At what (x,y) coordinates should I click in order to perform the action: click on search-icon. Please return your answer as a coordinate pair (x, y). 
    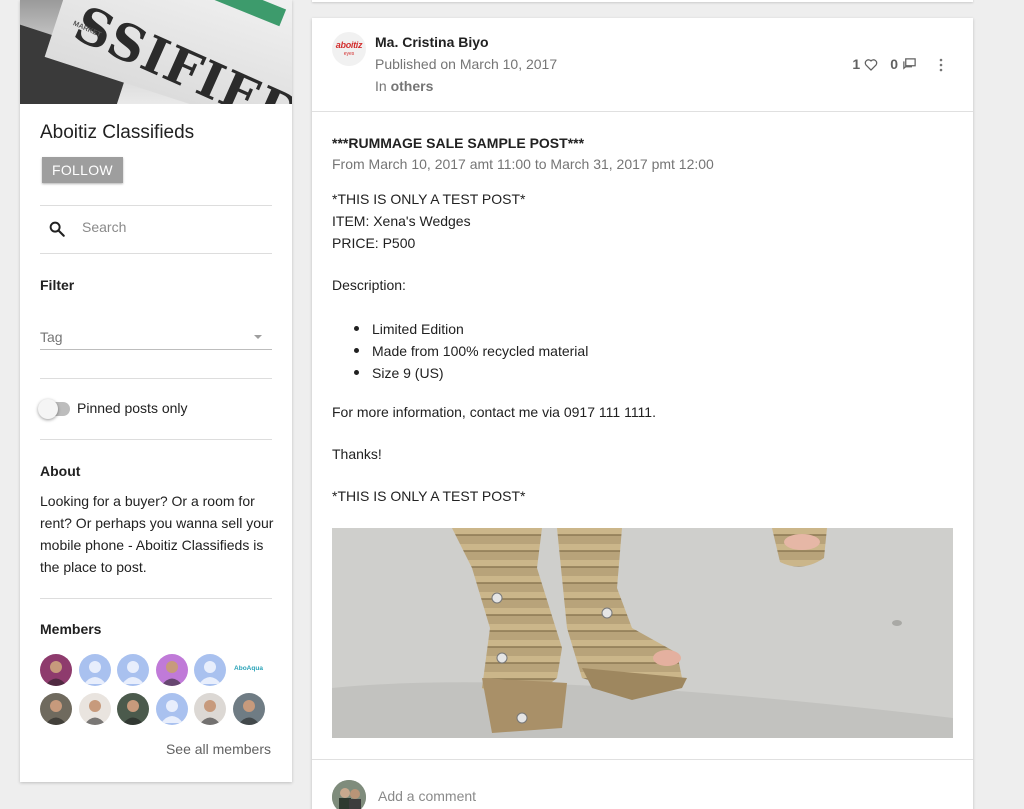
    Looking at the image, I should click on (57, 229).